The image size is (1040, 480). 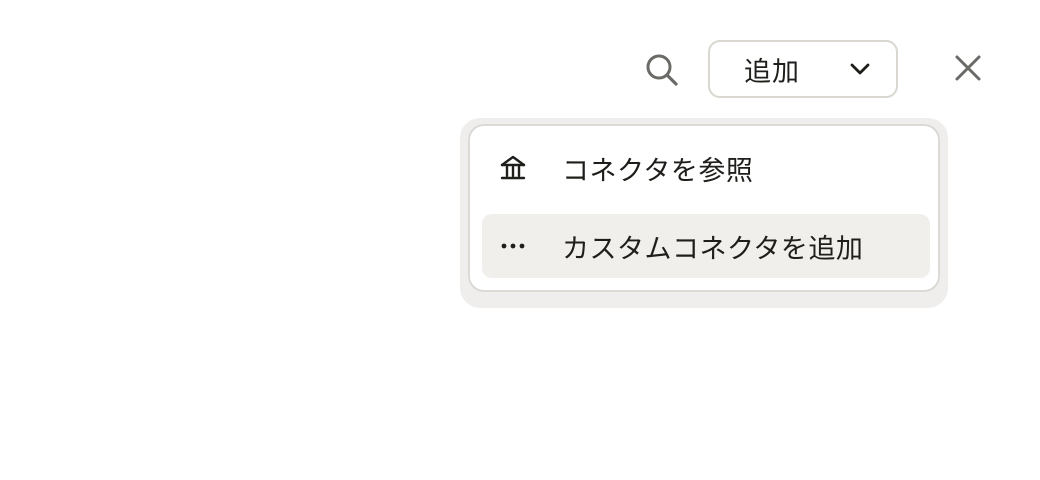 I want to click on institution-icon, so click(x=513, y=168).